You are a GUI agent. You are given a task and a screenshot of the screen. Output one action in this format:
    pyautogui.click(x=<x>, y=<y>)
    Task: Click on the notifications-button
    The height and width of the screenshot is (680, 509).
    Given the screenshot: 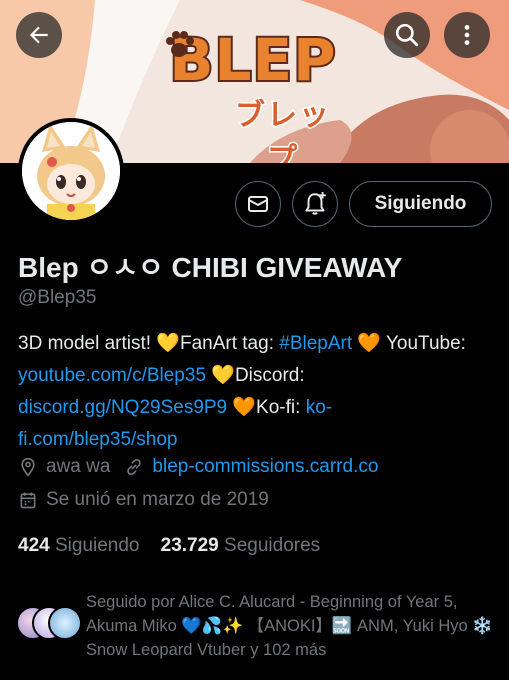 What is the action you would take?
    pyautogui.click(x=315, y=204)
    